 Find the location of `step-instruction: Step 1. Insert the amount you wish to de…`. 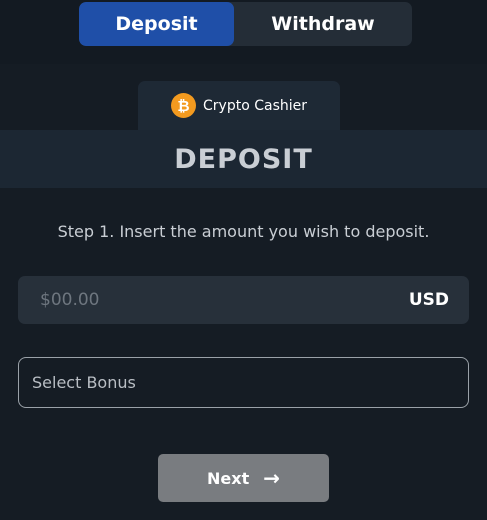

step-instruction: Step 1. Insert the amount you wish to de… is located at coordinates (243, 231).